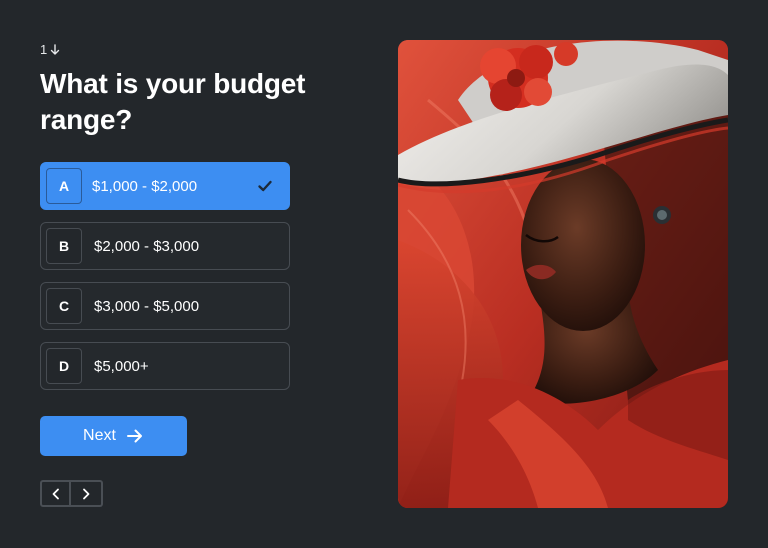  Describe the element at coordinates (55, 49) in the screenshot. I see `arrow-down-icon` at that location.